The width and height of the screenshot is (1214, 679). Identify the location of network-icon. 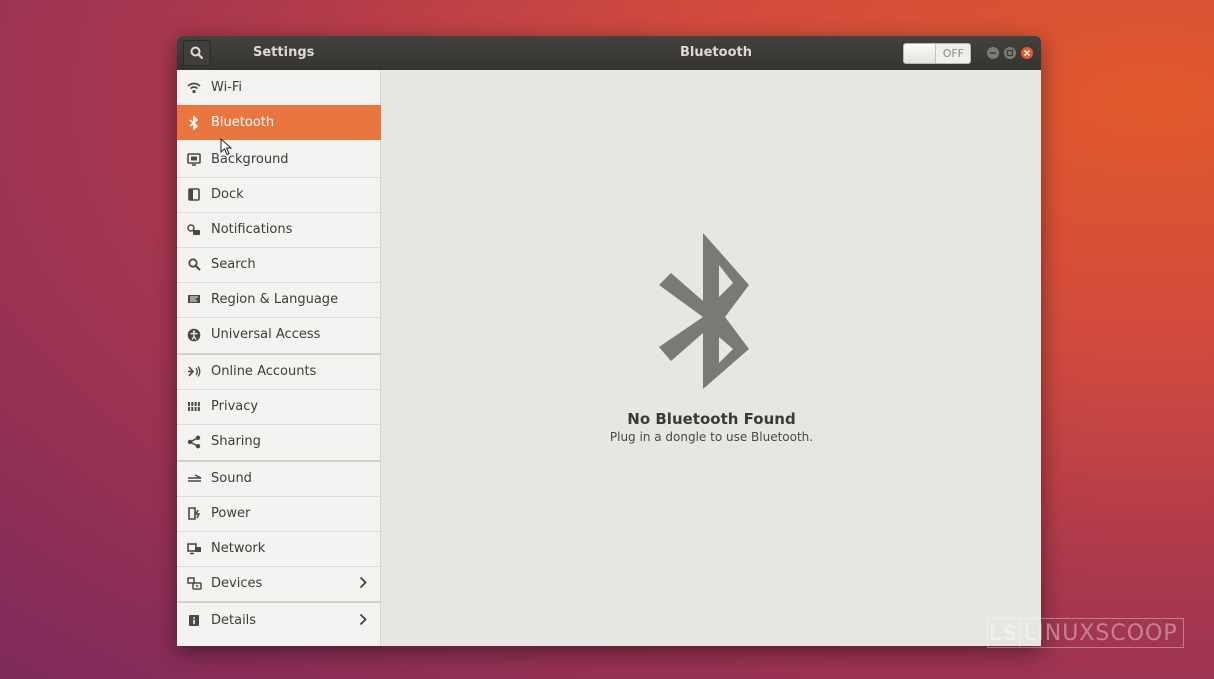
(194, 548).